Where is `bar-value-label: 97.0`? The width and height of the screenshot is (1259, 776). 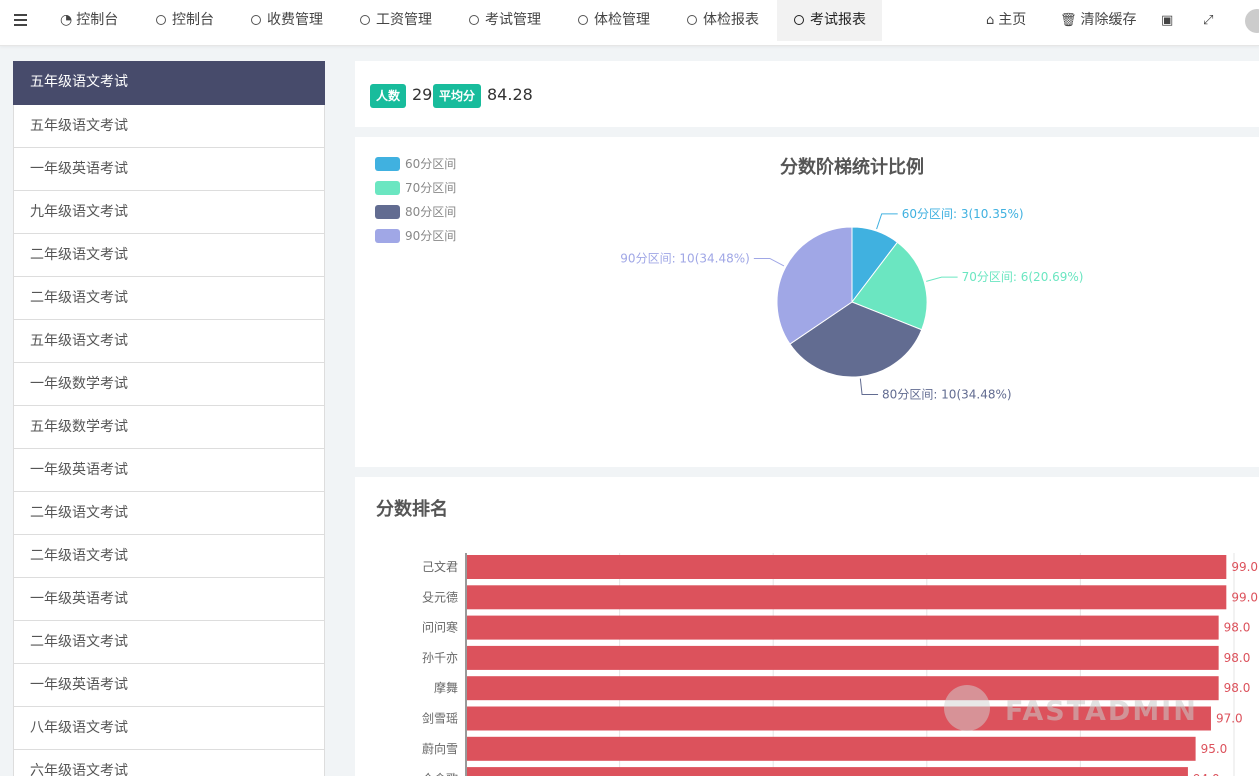 bar-value-label: 97.0 is located at coordinates (1229, 719).